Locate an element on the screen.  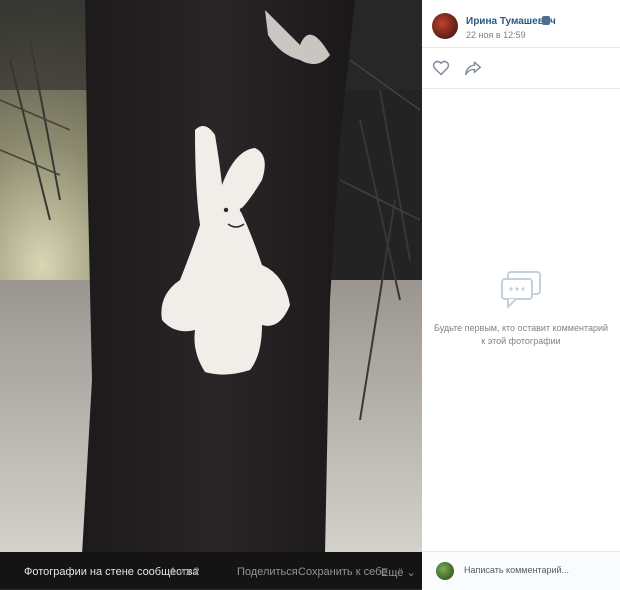
more-dropdown: Ещё ⌄ is located at coordinates (398, 572).